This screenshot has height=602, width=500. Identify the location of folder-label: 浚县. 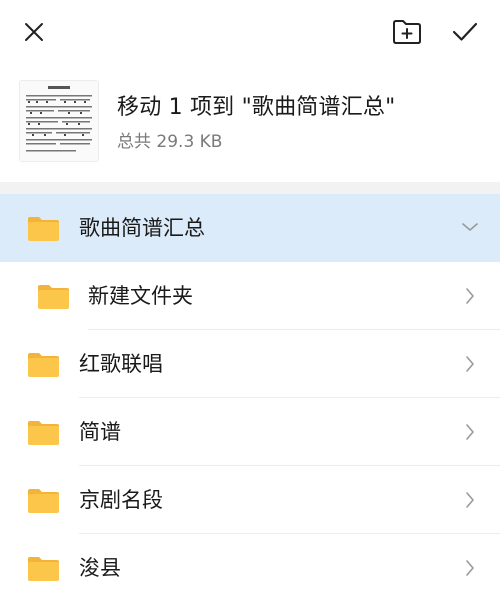
(100, 568).